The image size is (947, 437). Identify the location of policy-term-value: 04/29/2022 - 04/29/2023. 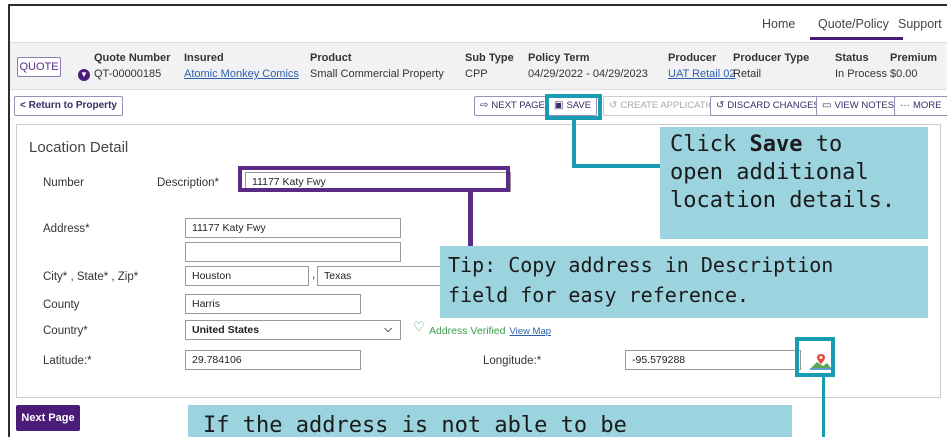
(588, 74).